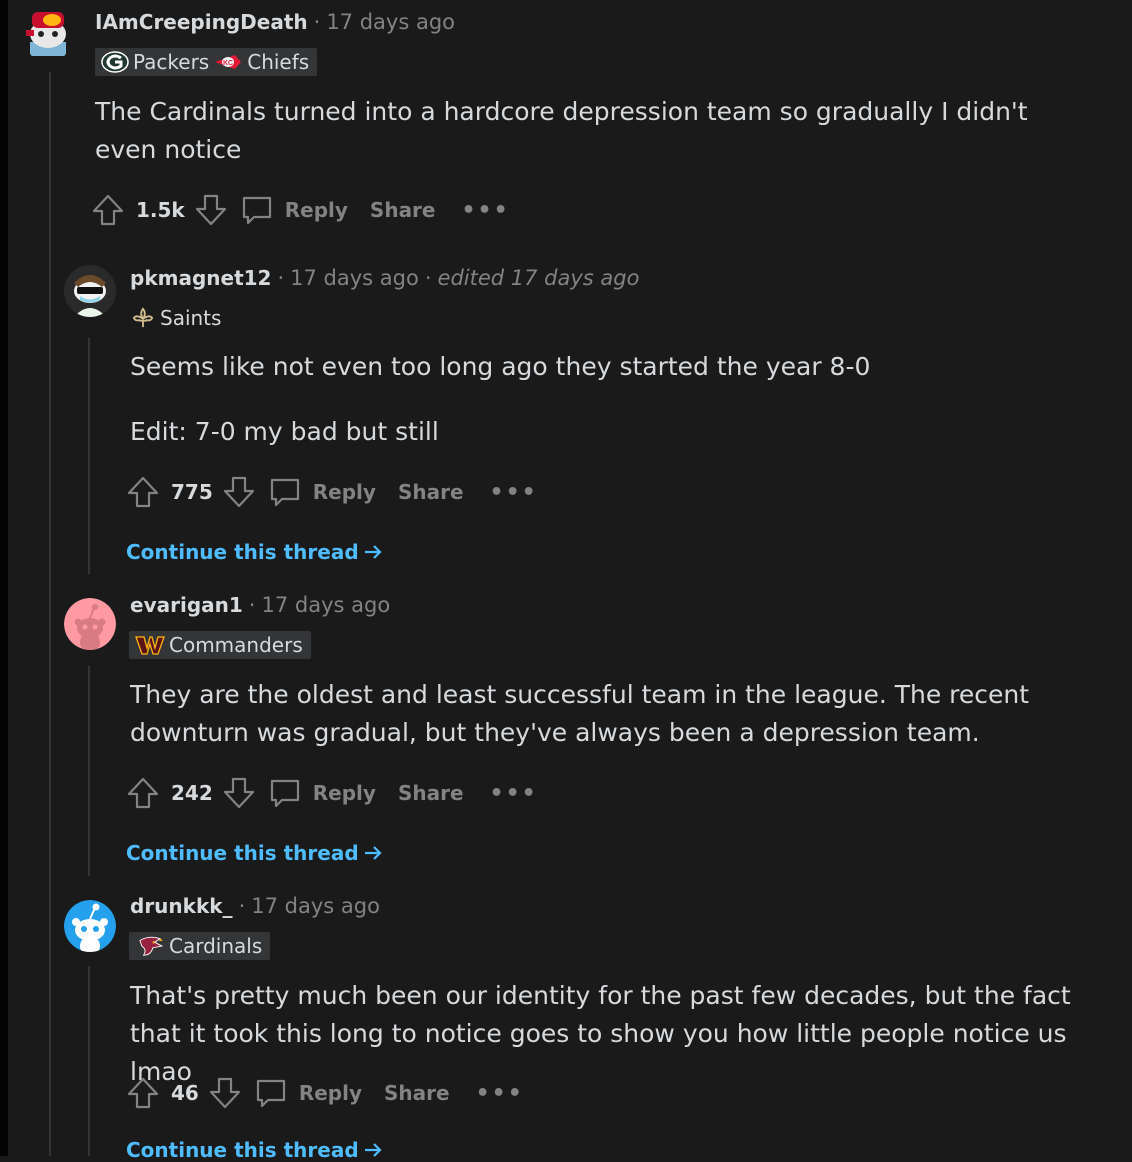 This screenshot has height=1162, width=1132. I want to click on user-flair: Saints, so click(178, 318).